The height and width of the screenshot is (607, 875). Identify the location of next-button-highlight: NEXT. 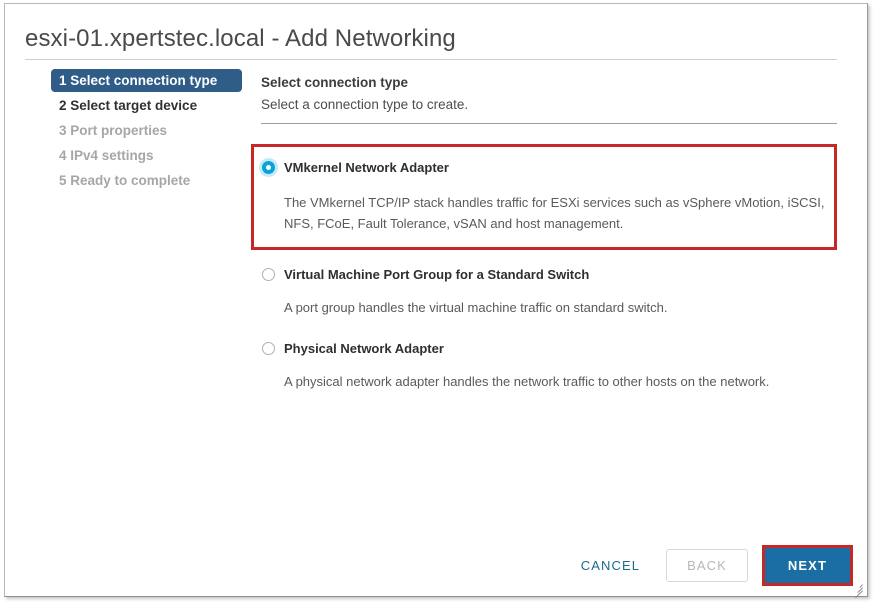
(807, 565).